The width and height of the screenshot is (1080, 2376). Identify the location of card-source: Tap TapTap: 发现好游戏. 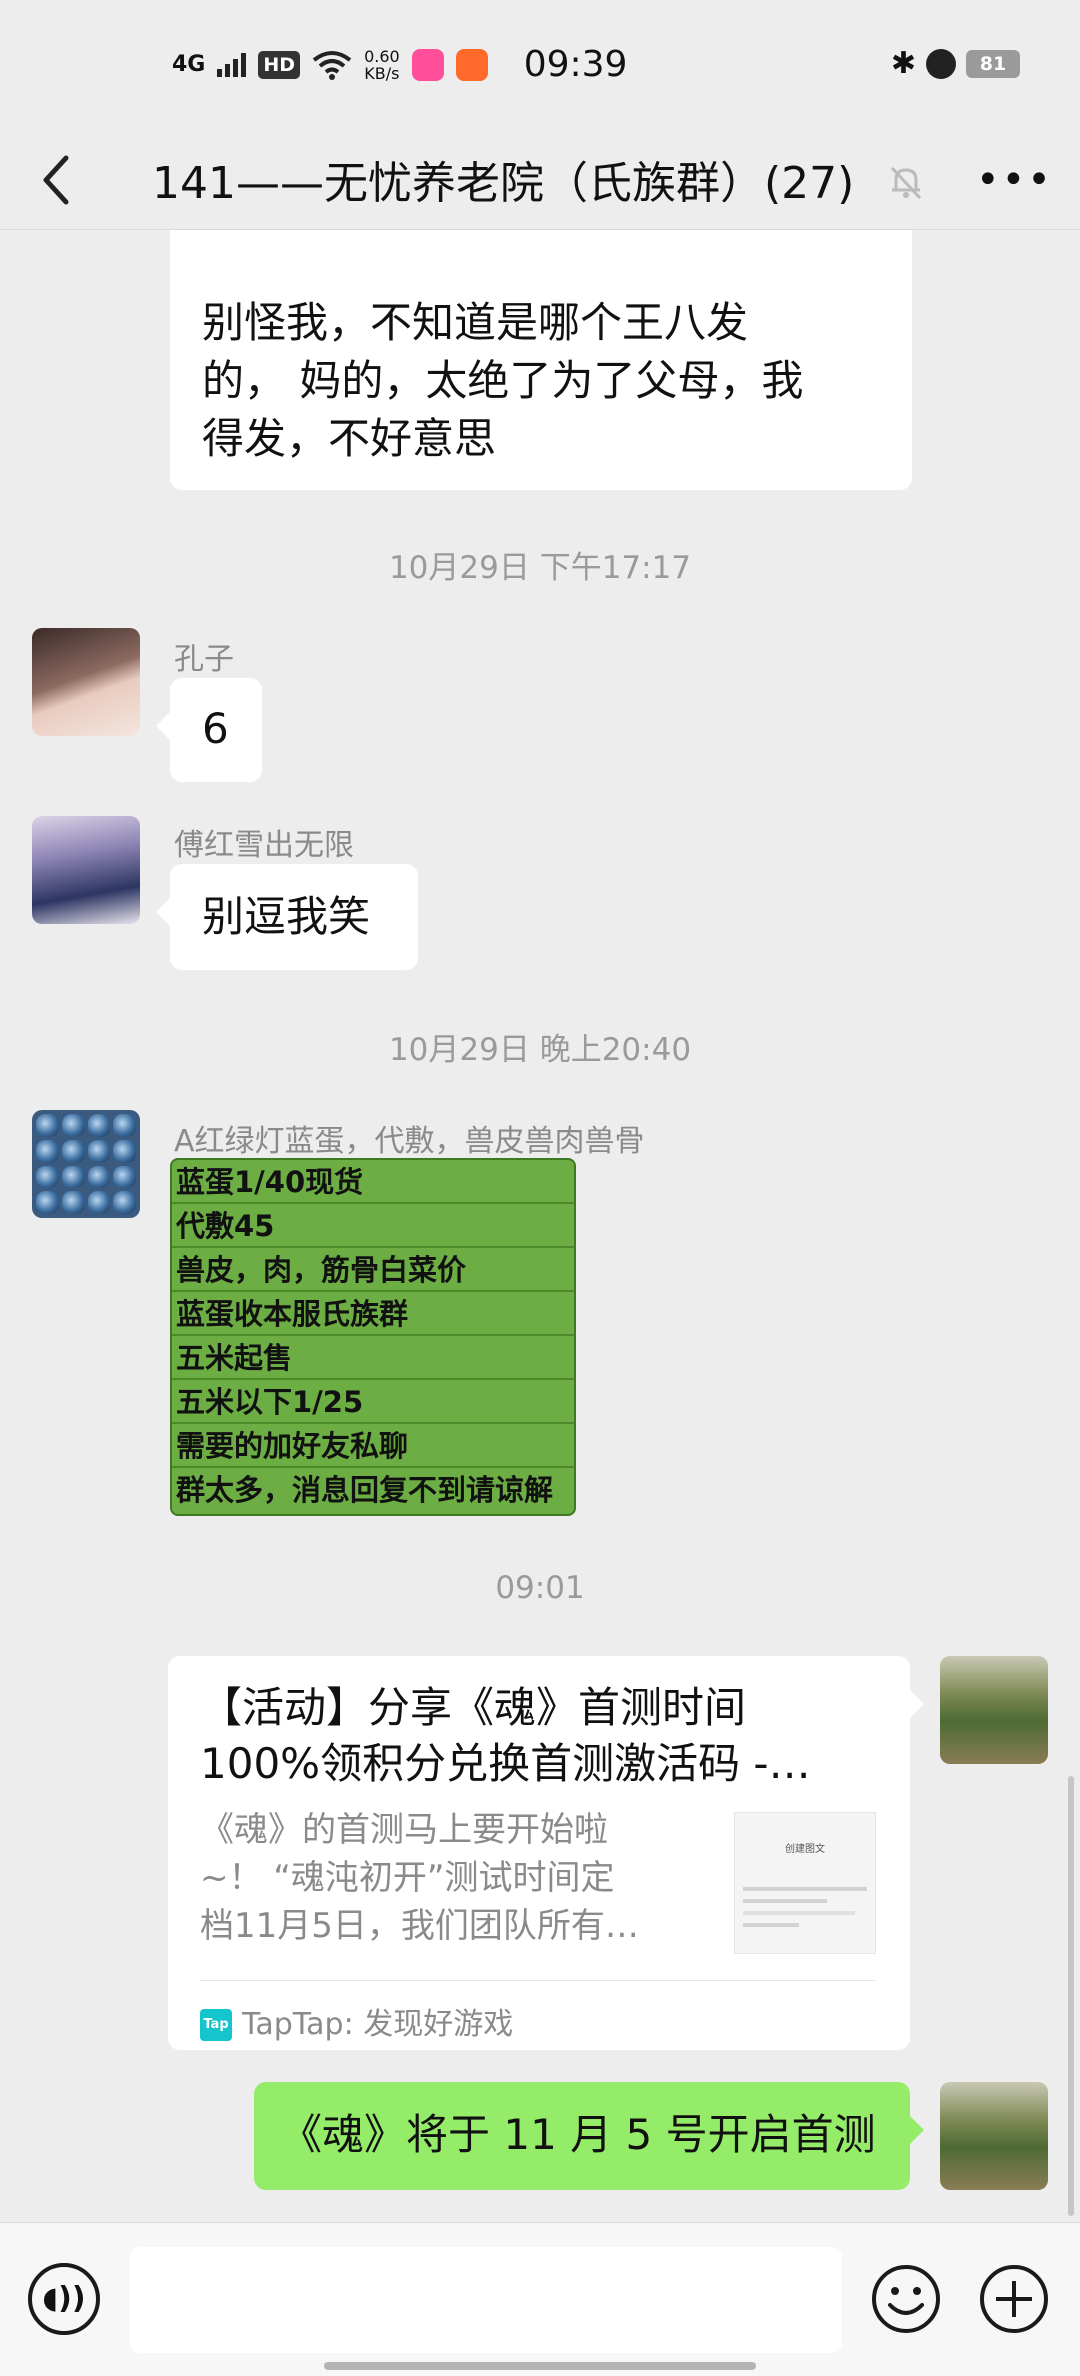
(356, 2025).